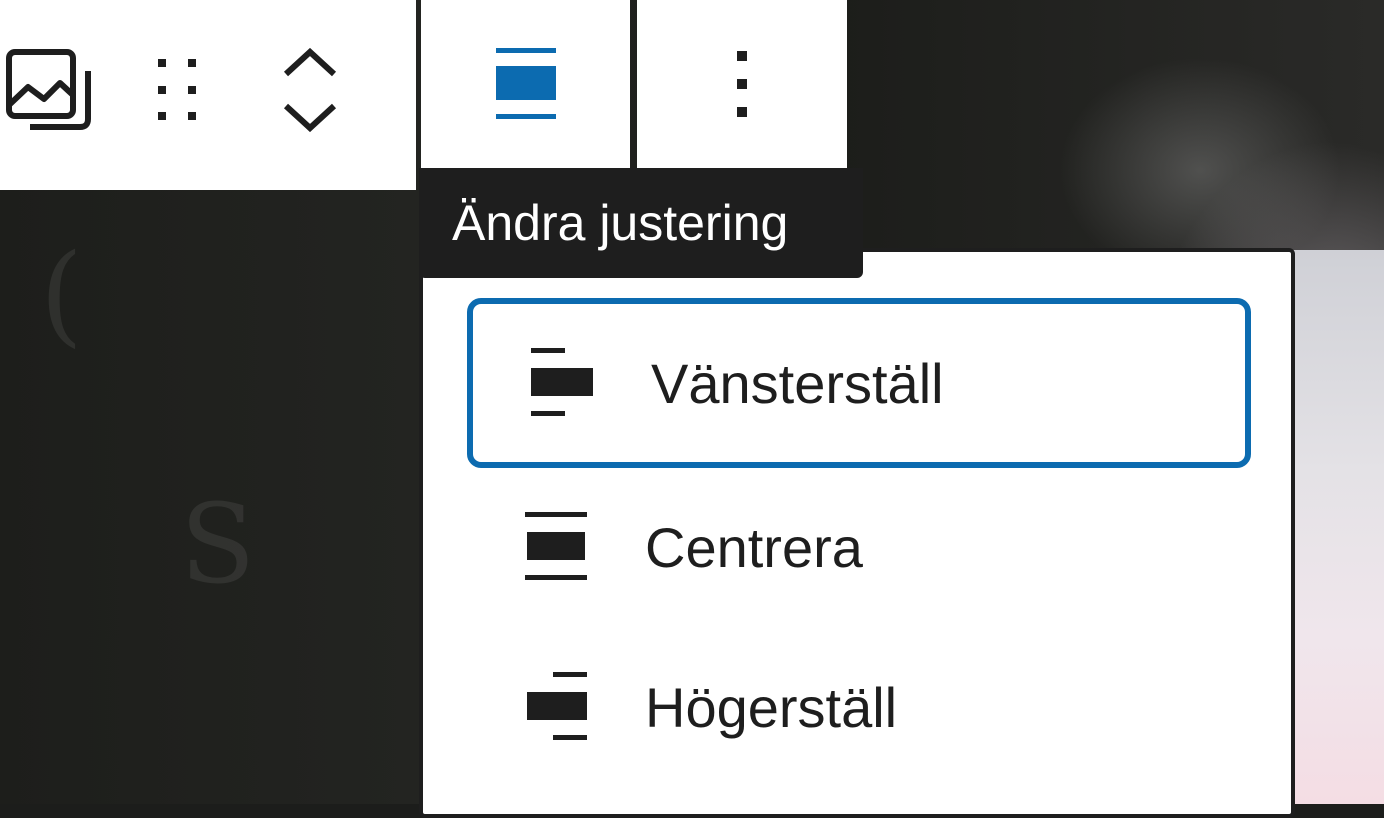 Image resolution: width=1384 pixels, height=818 pixels. Describe the element at coordinates (620, 223) in the screenshot. I see `tooltip-text: Ändra justering` at that location.